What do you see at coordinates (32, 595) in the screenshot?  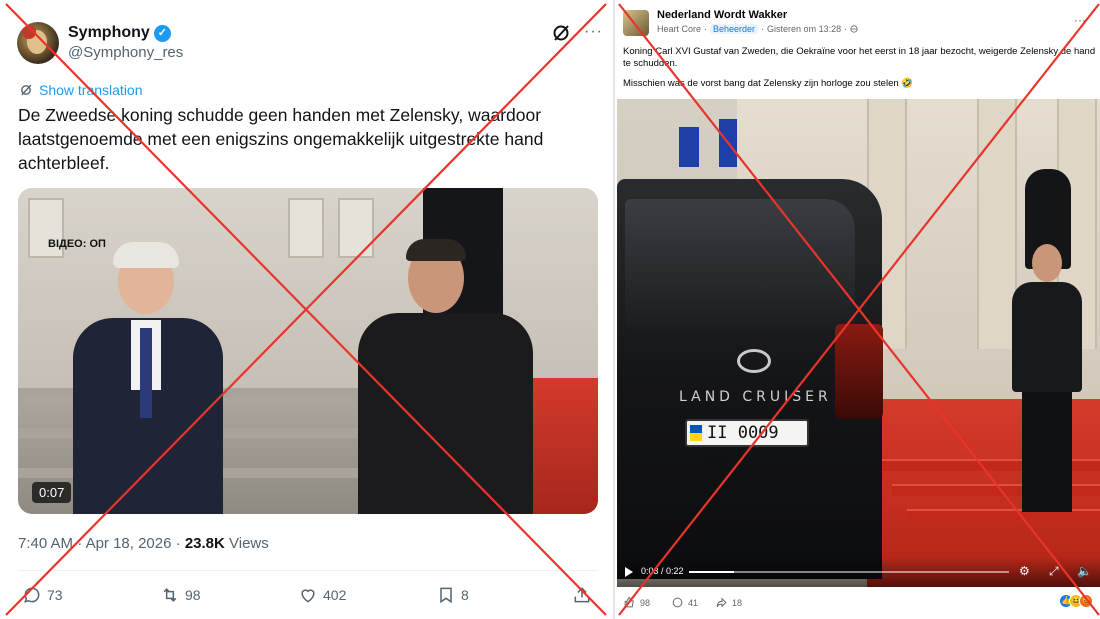 I see `reply-icon` at bounding box center [32, 595].